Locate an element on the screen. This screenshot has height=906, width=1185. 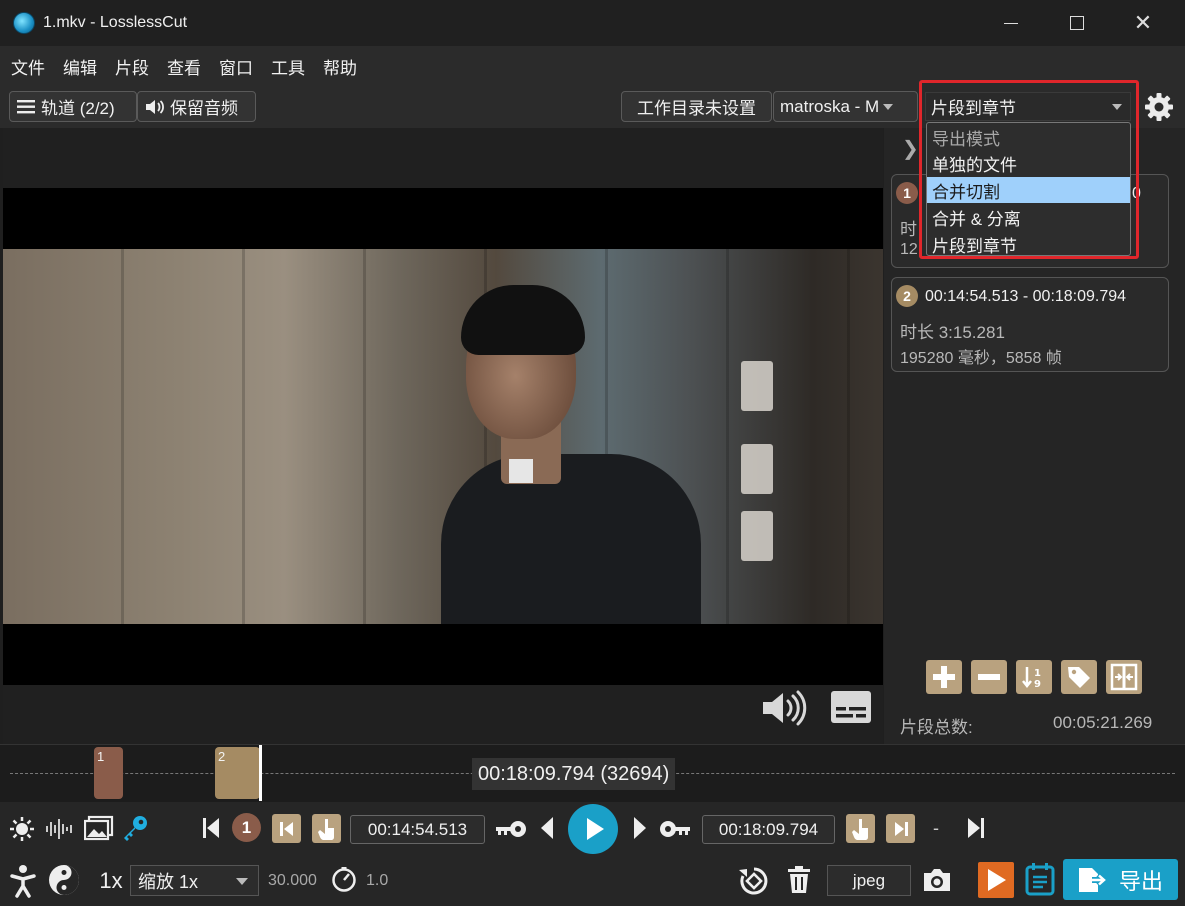
app-icon is located at coordinates (24, 23).